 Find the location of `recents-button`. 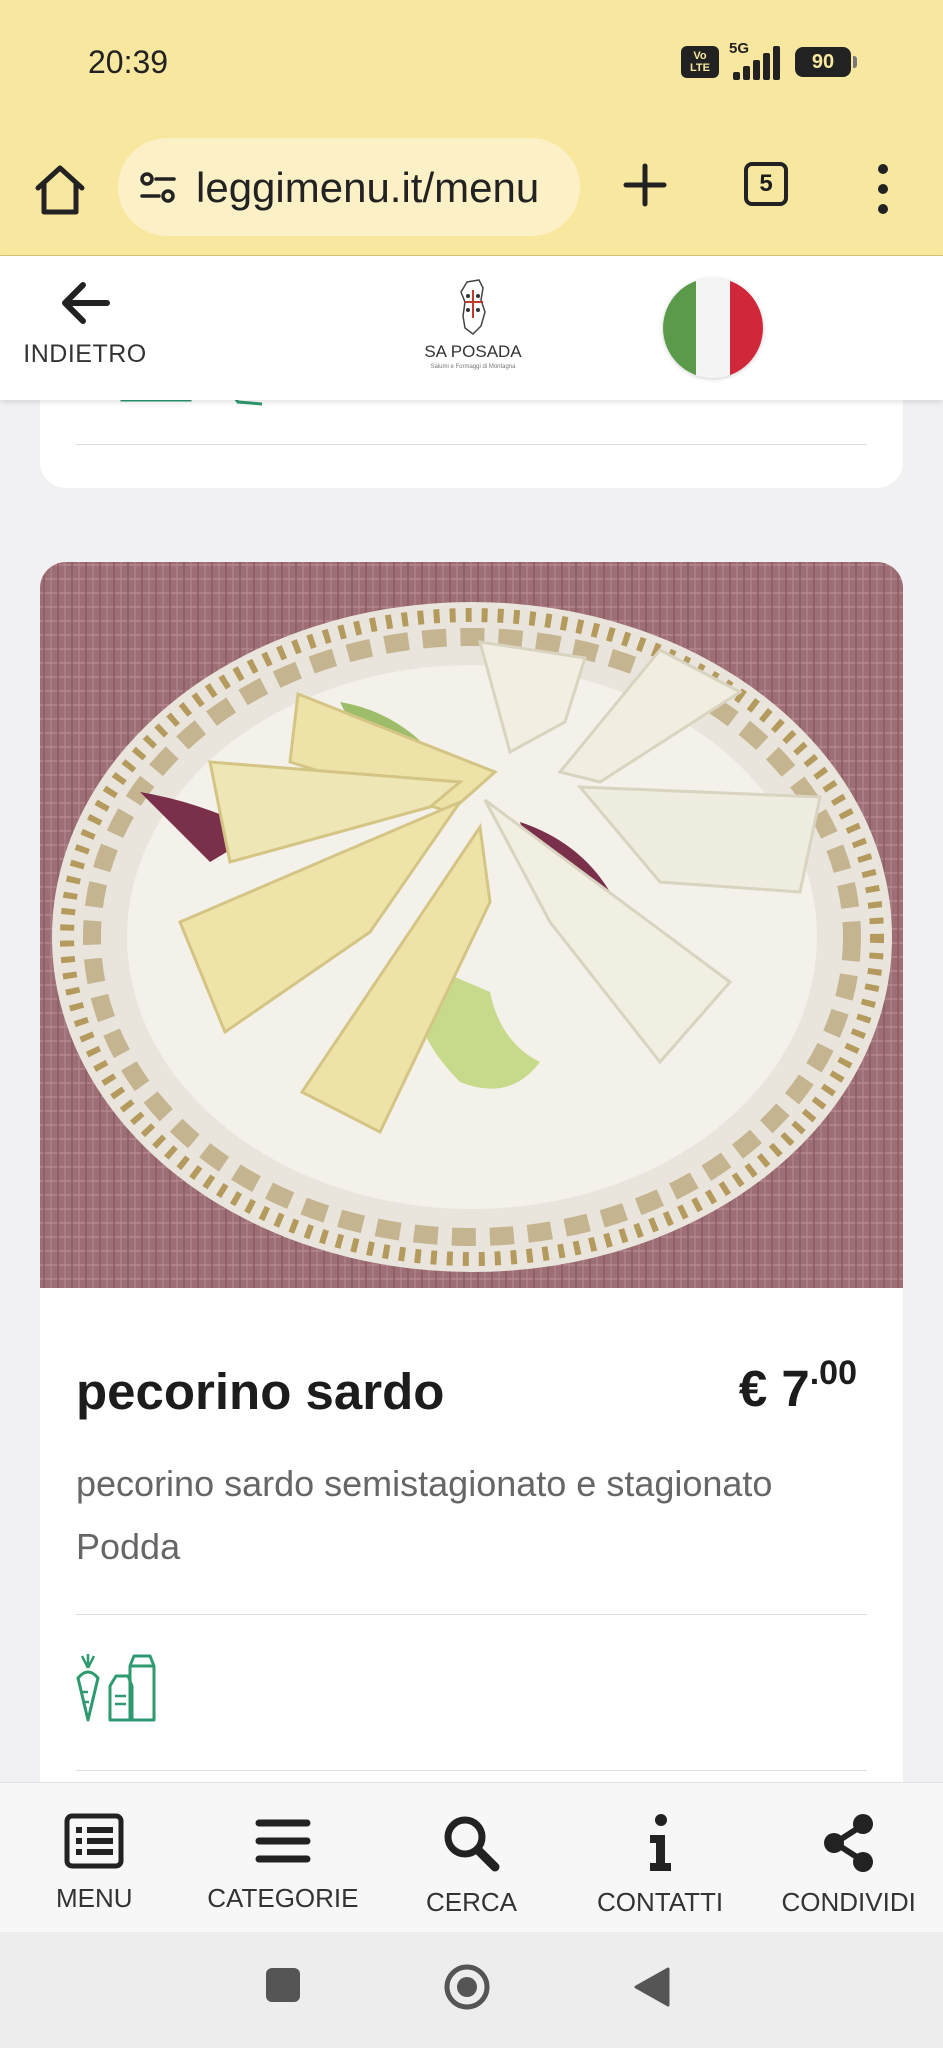

recents-button is located at coordinates (283, 1987).